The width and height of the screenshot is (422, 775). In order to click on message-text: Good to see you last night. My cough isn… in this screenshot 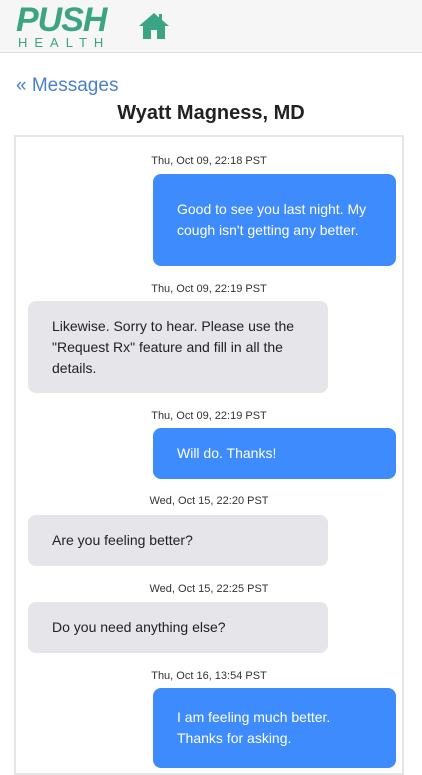, I will do `click(272, 219)`.